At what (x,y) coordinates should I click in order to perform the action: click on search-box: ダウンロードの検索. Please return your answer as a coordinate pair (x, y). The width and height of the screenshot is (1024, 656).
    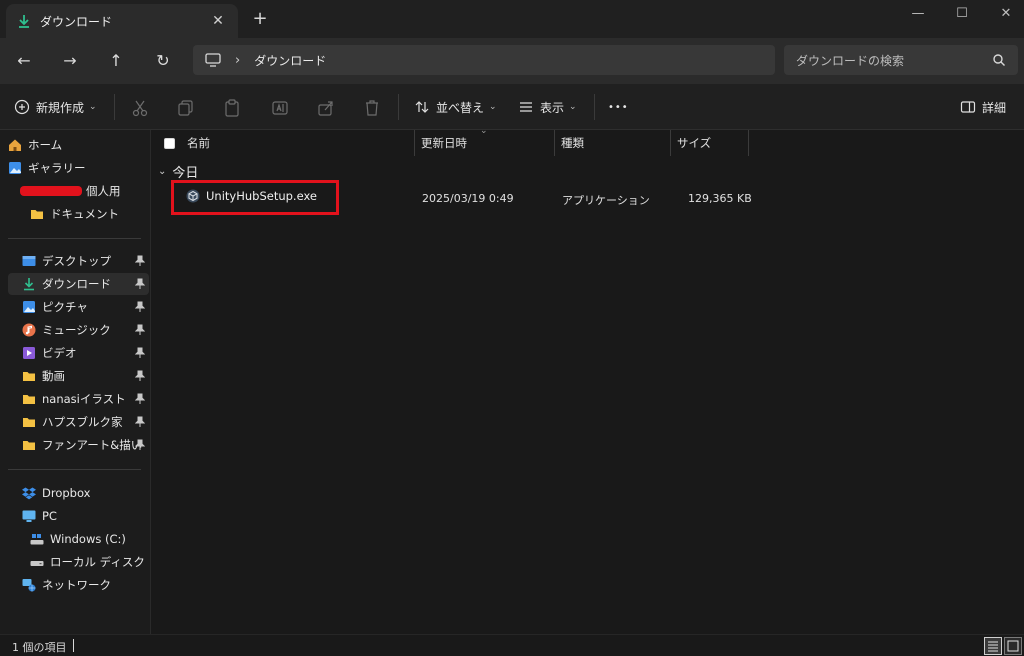
    Looking at the image, I should click on (901, 60).